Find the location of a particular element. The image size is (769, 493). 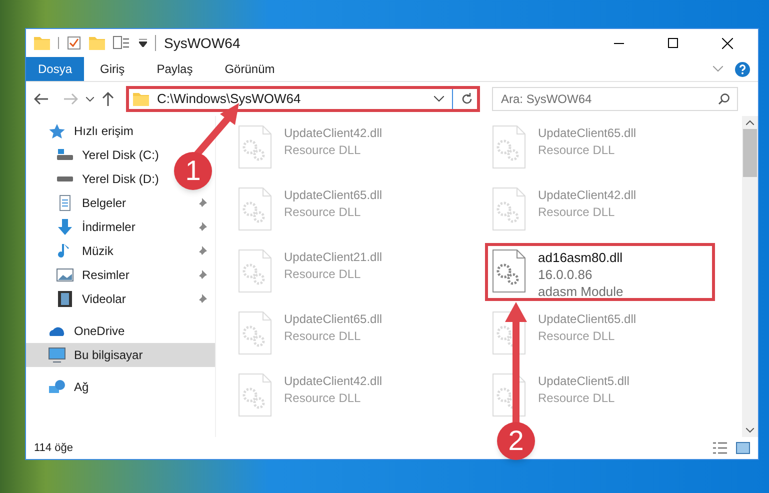

sidebar-item: İndirmeler is located at coordinates (120, 227).